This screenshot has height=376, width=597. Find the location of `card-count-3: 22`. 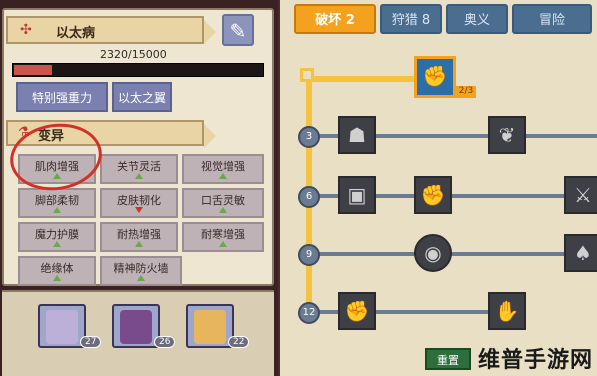

card-count-3: 22 is located at coordinates (239, 342).